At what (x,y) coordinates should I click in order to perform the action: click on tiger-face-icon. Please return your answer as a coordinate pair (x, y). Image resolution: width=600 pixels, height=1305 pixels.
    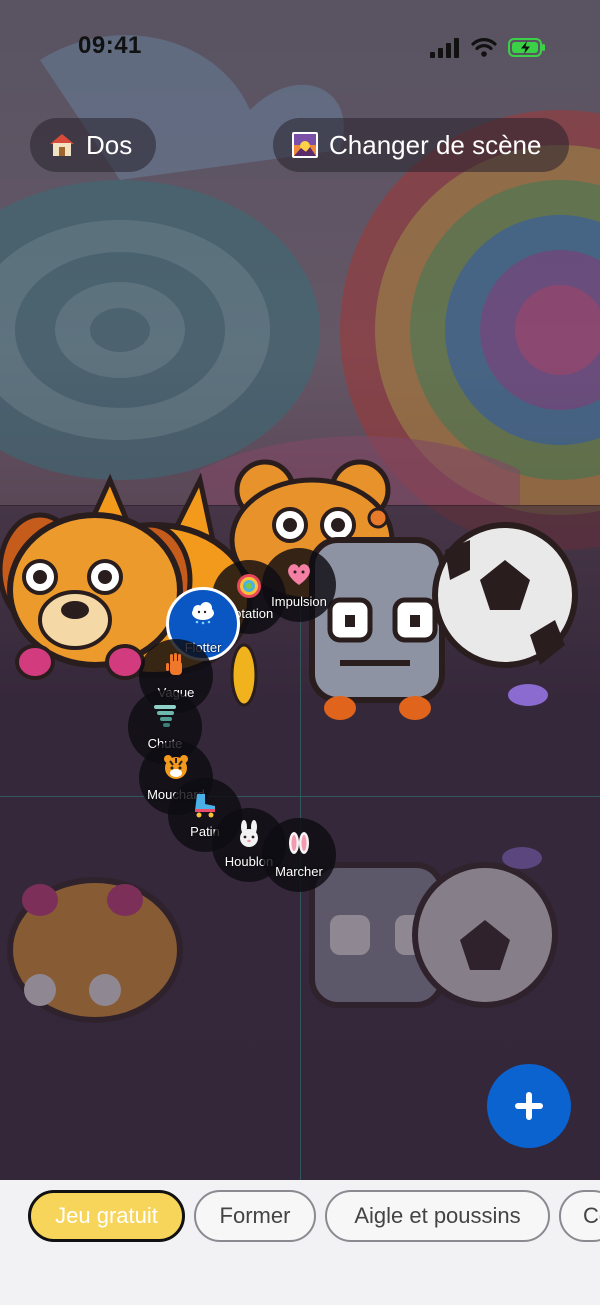
    Looking at the image, I should click on (176, 767).